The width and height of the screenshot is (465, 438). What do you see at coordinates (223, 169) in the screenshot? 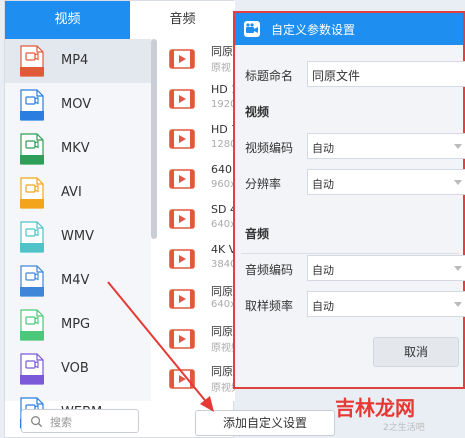
I see `quality-title: 640P` at bounding box center [223, 169].